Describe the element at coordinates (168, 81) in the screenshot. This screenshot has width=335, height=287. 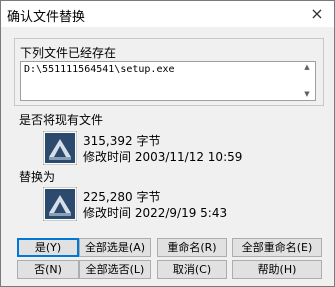
I see `file-path-box: D:\551111564541\setup.exe ▲ ▼` at that location.